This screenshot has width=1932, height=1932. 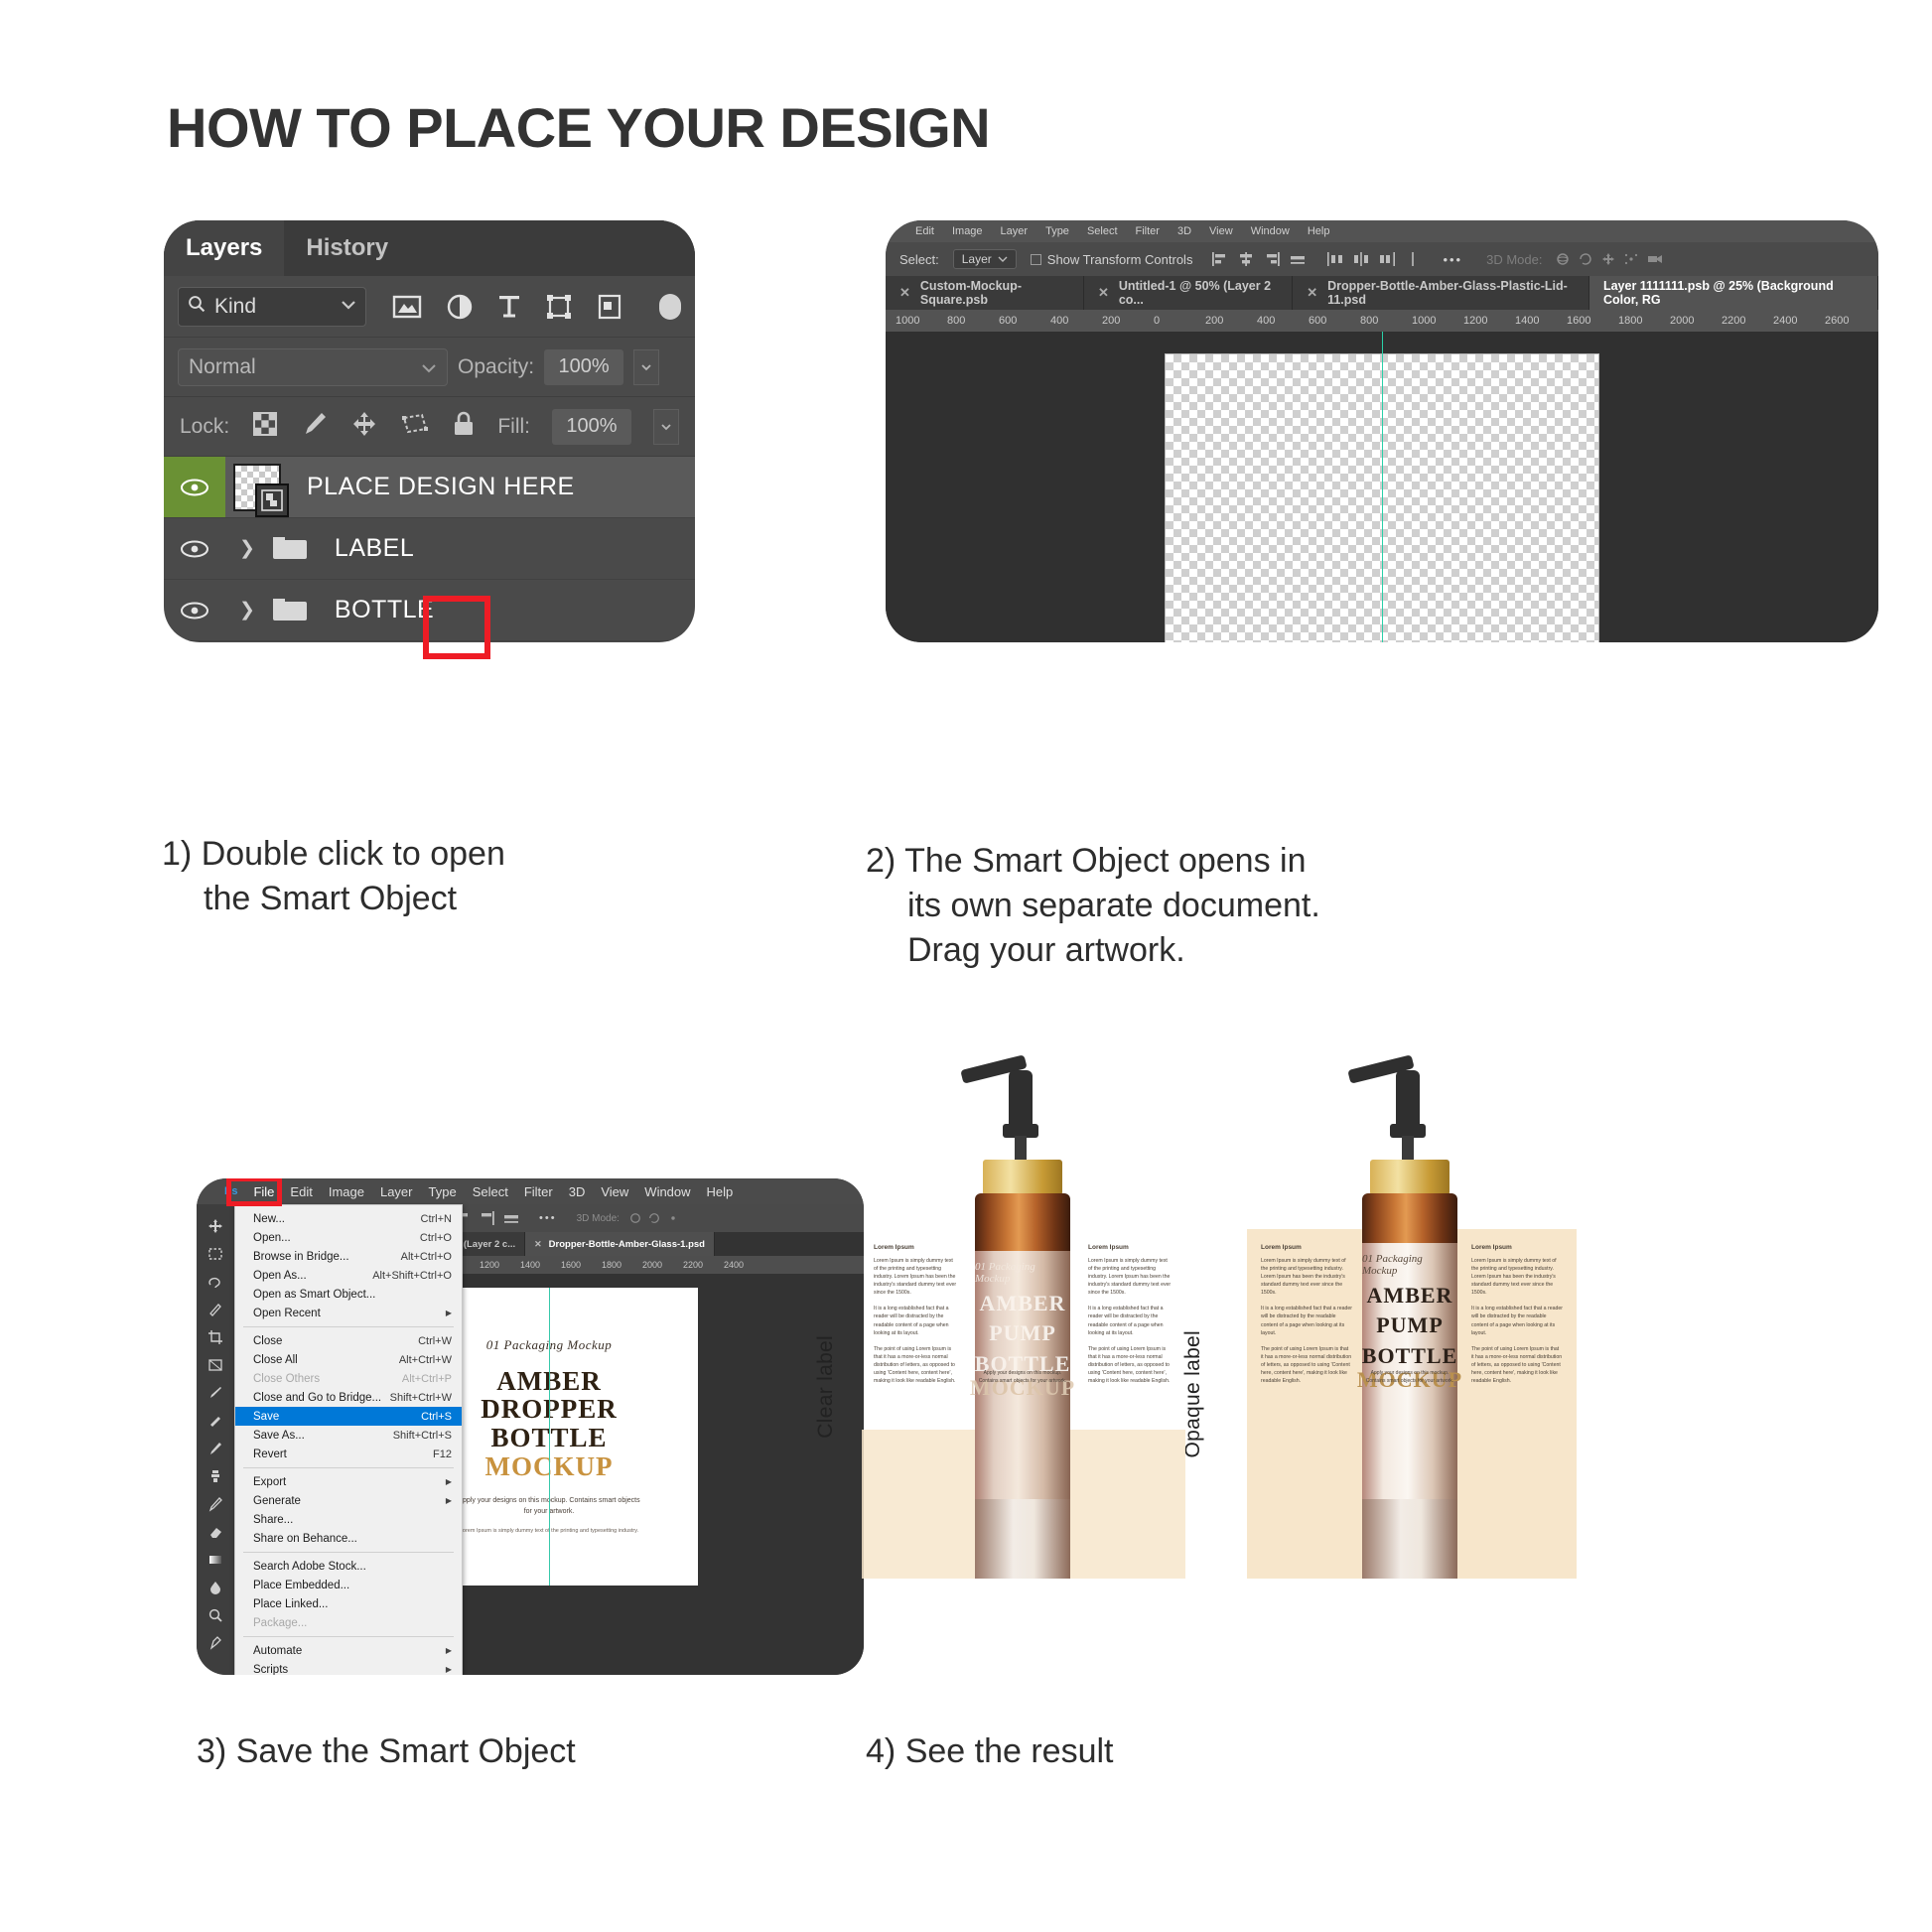 I want to click on menu-item-open: Open... Ctrl+O, so click(x=348, y=1237).